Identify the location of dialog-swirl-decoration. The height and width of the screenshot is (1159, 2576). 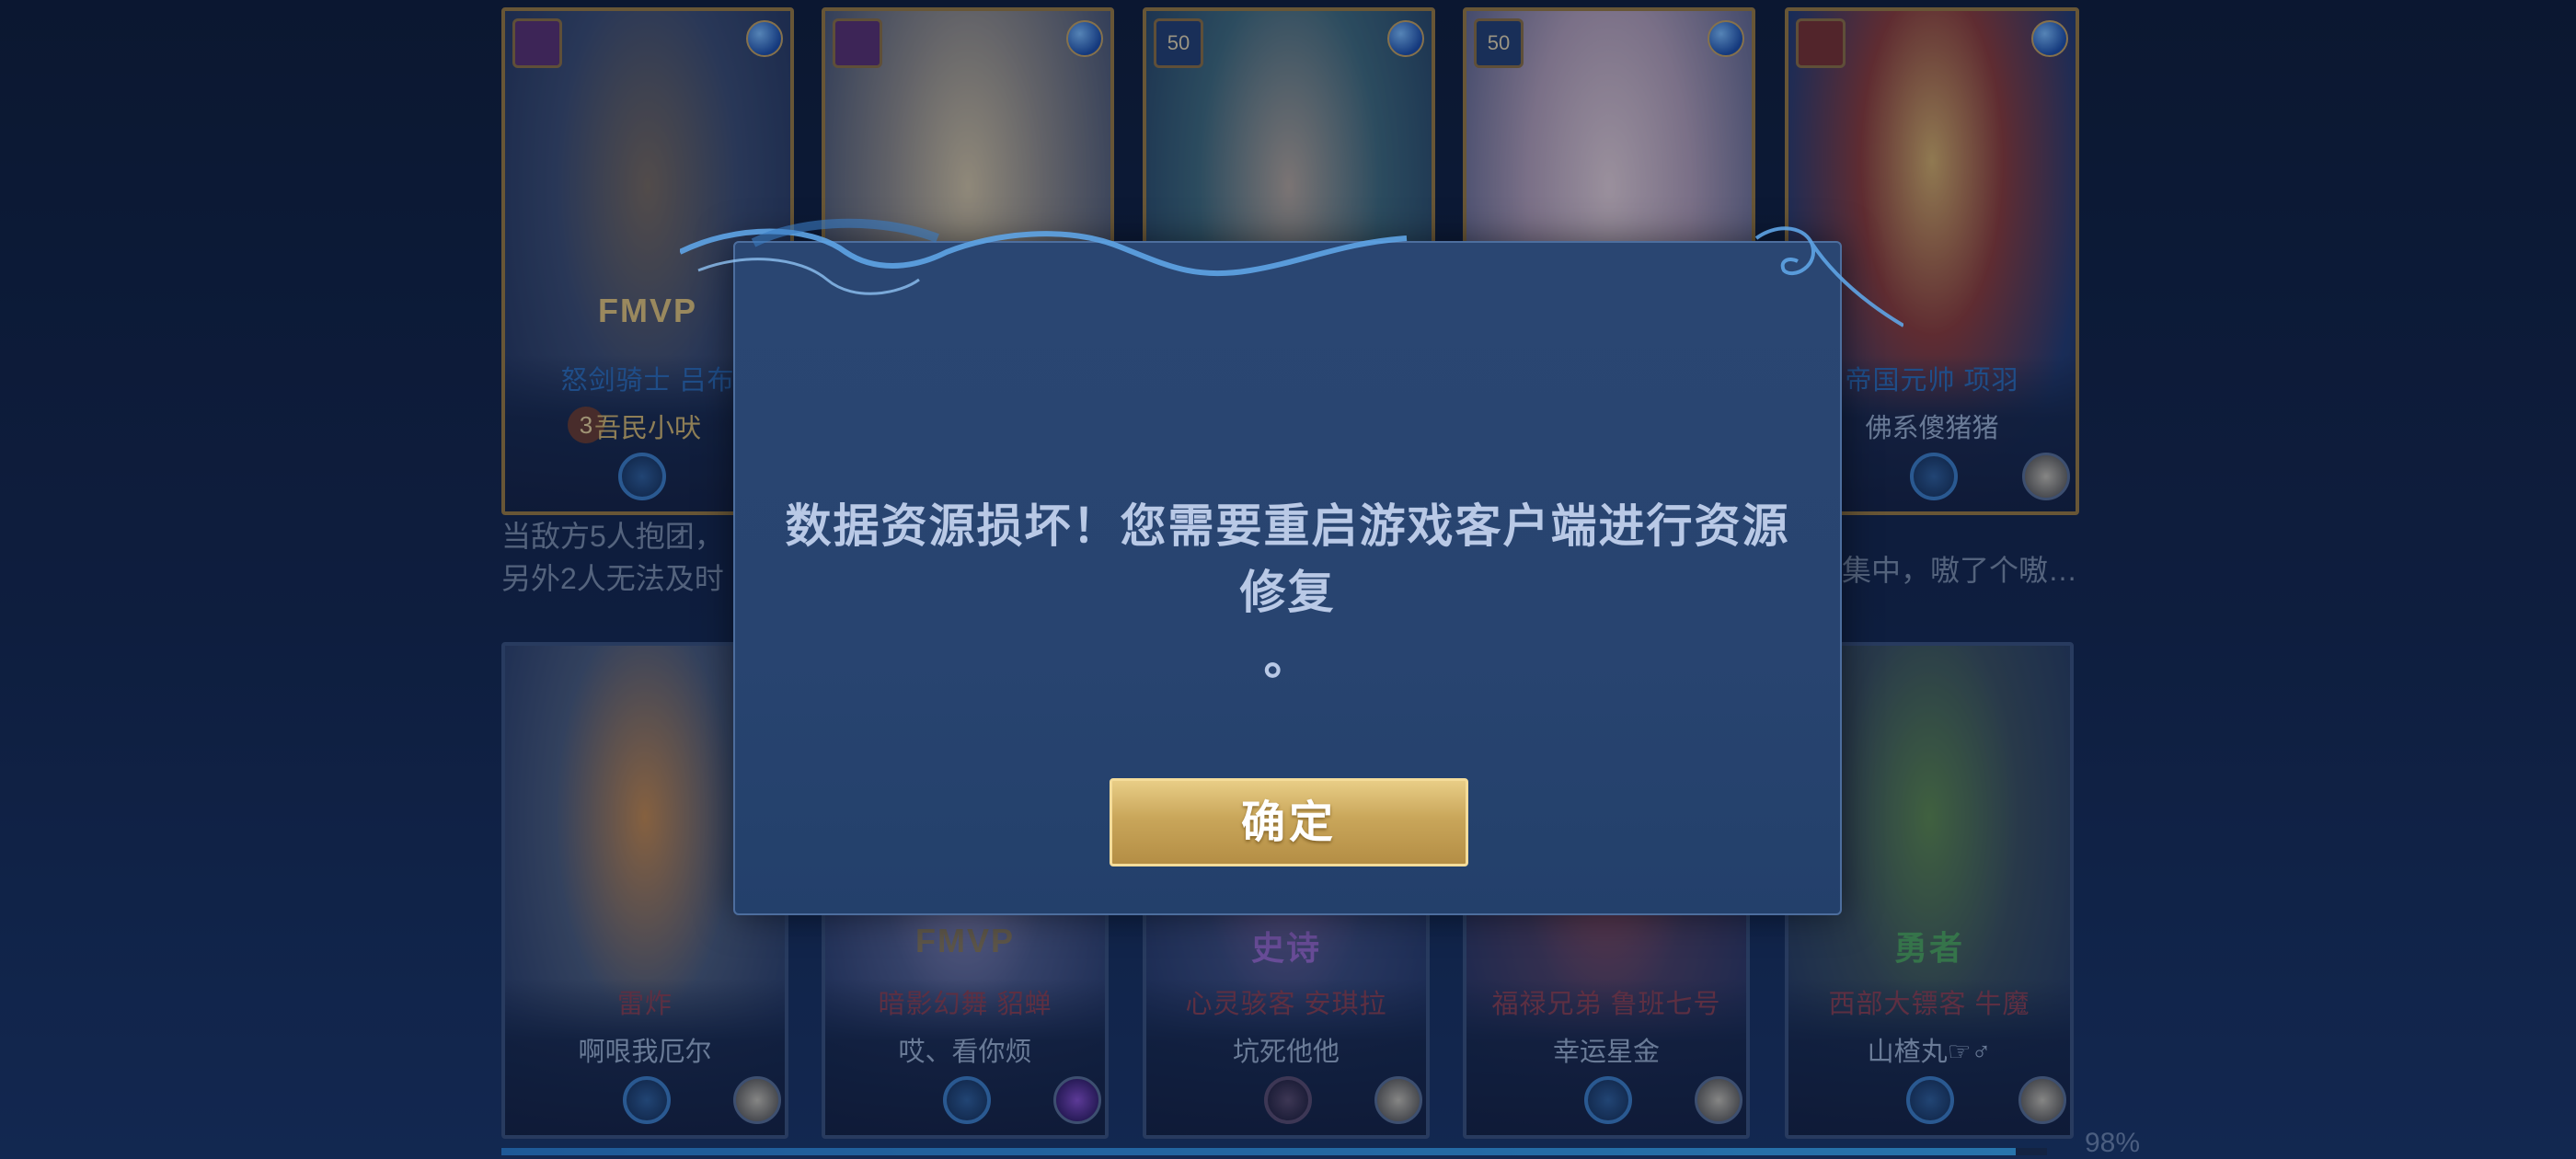
(1291, 272).